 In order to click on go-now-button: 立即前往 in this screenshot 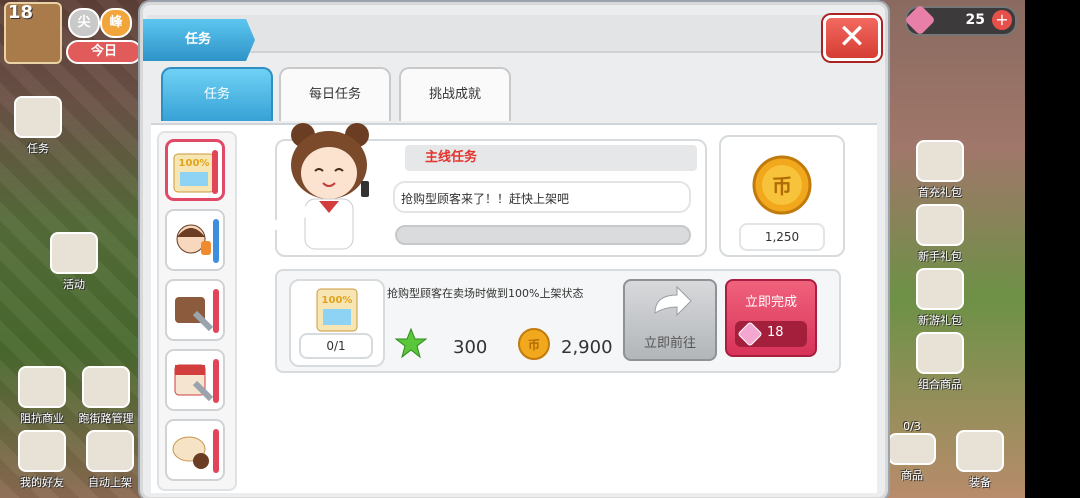, I will do `click(670, 320)`.